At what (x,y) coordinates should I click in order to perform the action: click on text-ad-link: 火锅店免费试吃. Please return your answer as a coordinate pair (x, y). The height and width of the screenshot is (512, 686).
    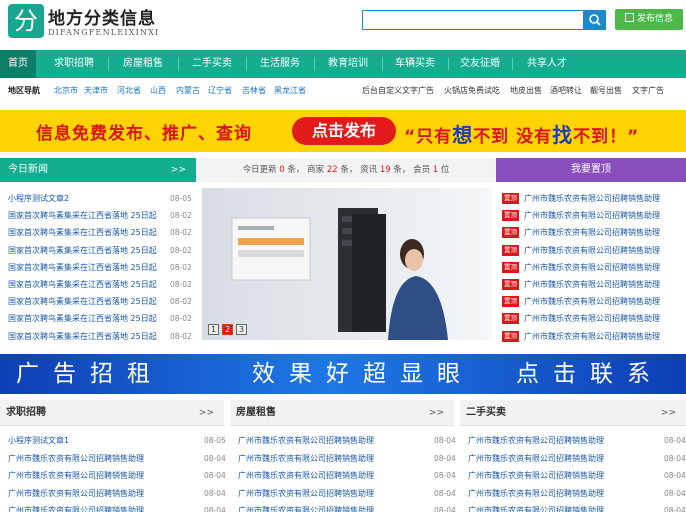
    Looking at the image, I should click on (472, 91).